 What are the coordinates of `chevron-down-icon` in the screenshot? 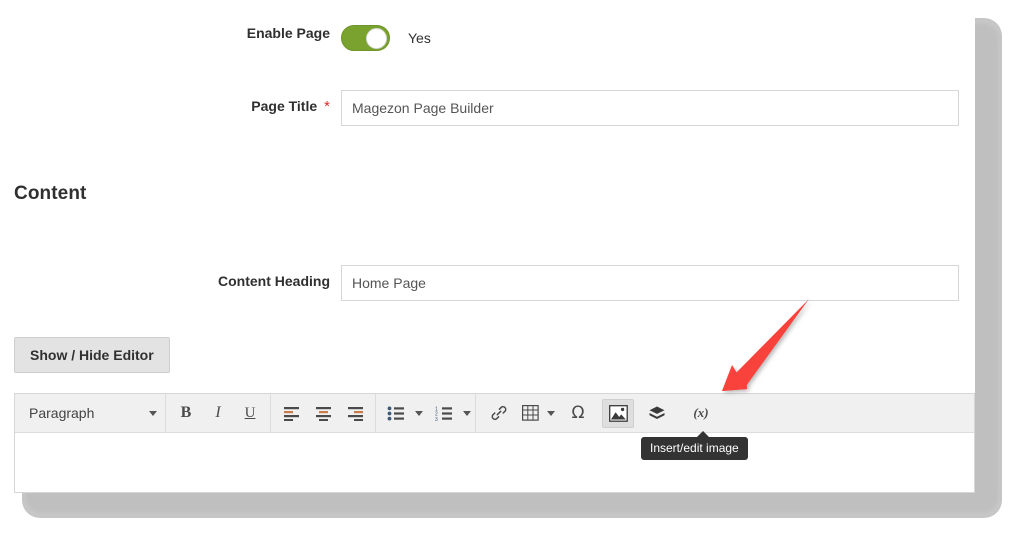 It's located at (153, 413).